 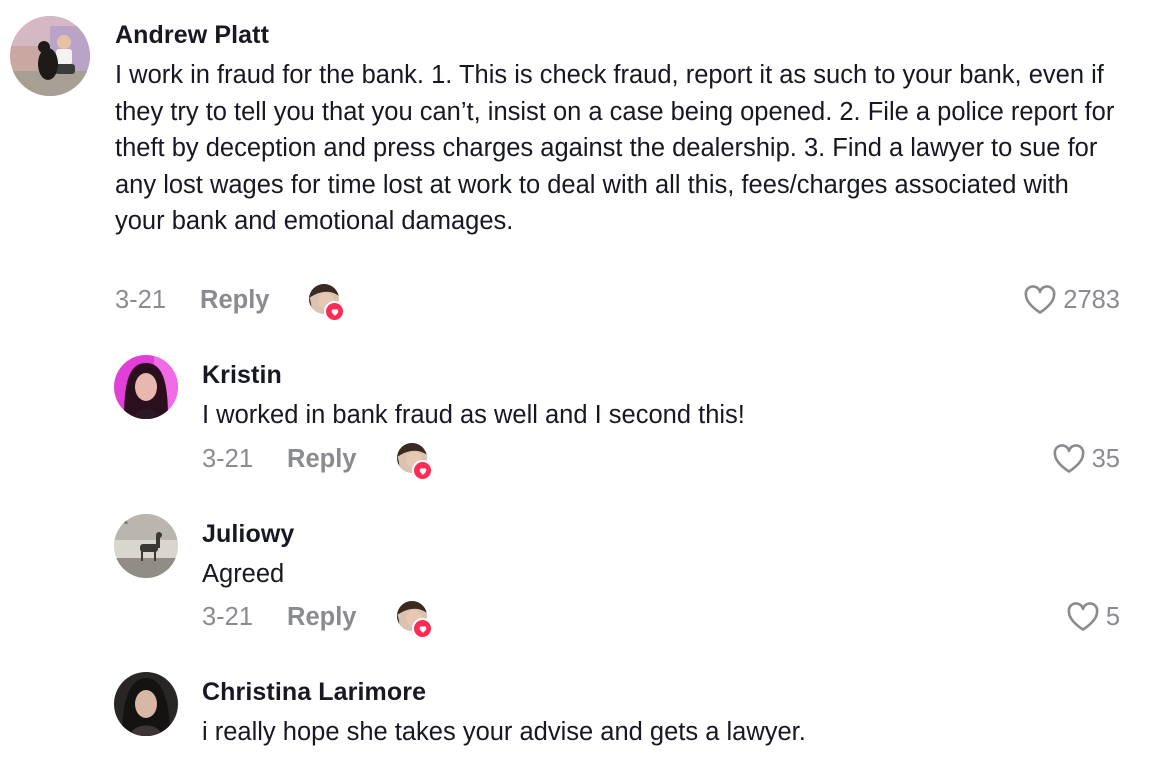 I want to click on like-button: 5, so click(x=1093, y=617).